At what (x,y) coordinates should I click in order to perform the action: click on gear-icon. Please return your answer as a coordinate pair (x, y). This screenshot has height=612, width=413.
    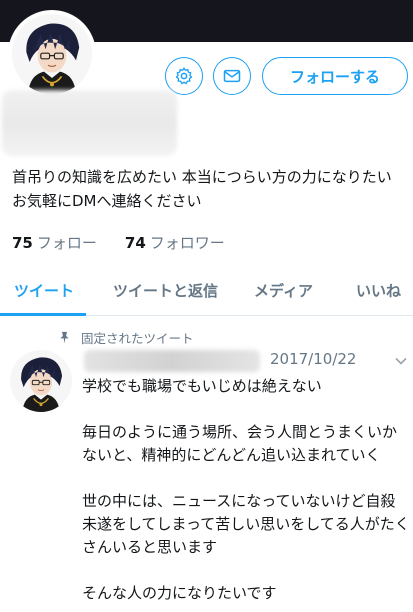
    Looking at the image, I should click on (184, 76).